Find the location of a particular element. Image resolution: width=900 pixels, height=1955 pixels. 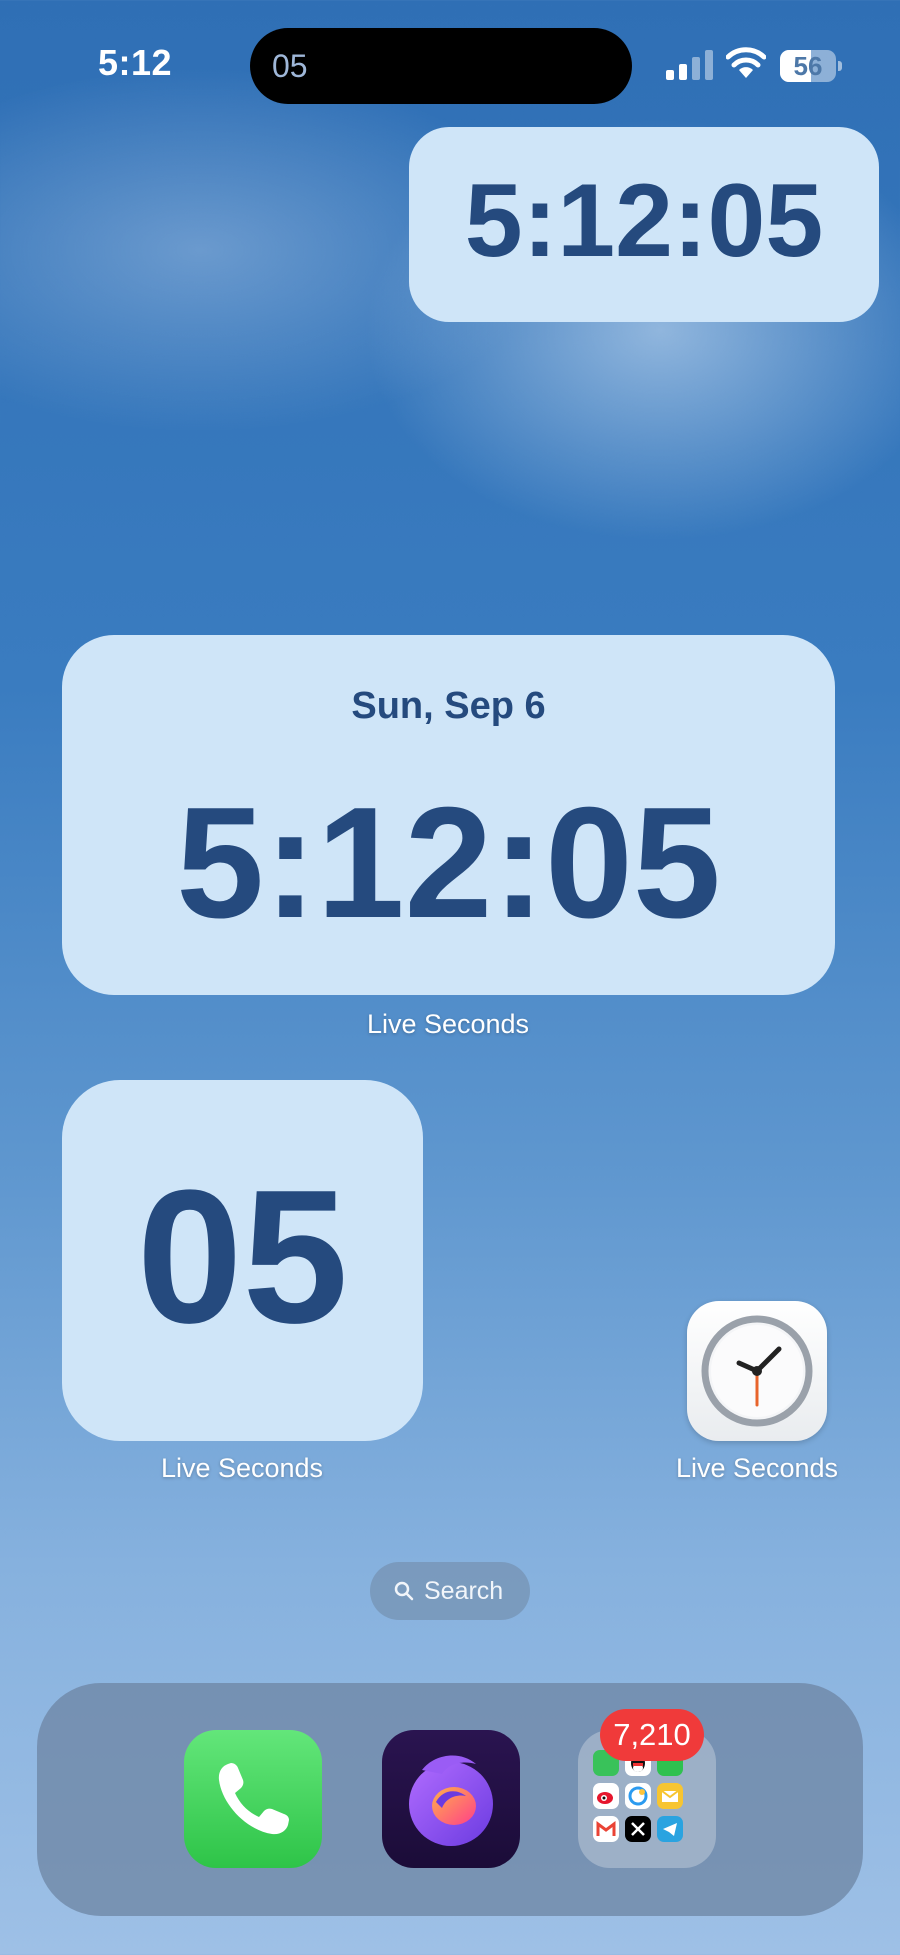

phone-app is located at coordinates (253, 1799).